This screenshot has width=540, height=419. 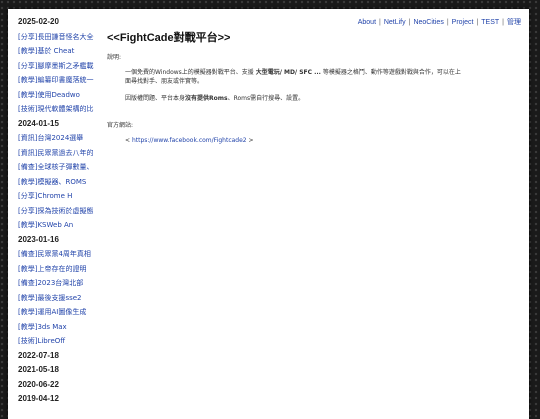 I want to click on sidebar-post-link: [資訊]民眾黨過去八年的, so click(x=60, y=153).